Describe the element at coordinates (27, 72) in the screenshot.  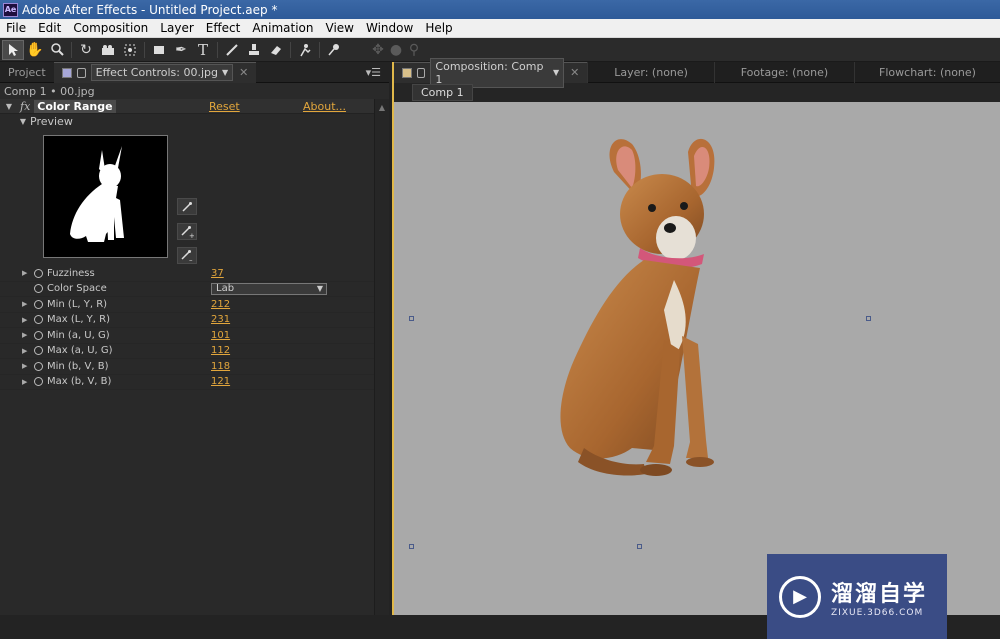
I see `tab-project: Project` at that location.